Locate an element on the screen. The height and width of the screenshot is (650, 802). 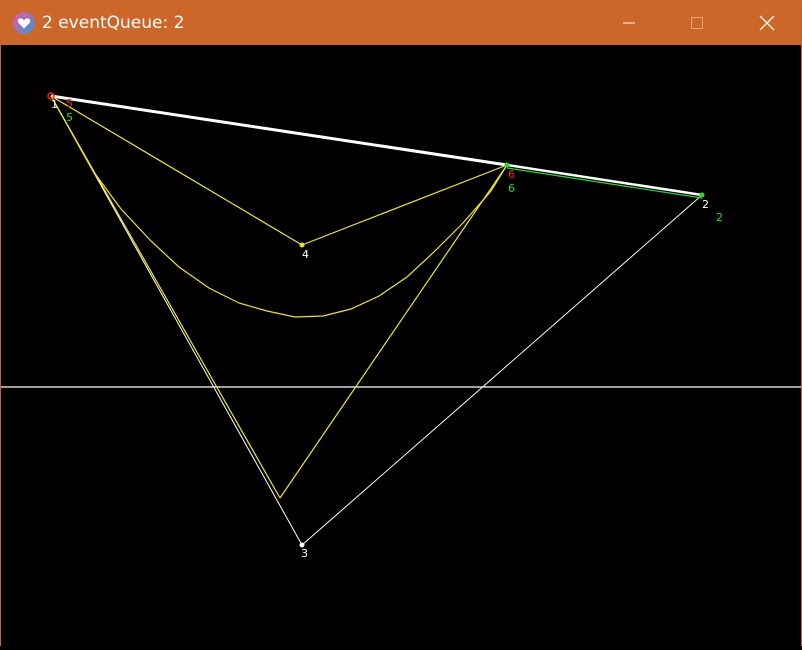
heart-app-icon is located at coordinates (24, 23).